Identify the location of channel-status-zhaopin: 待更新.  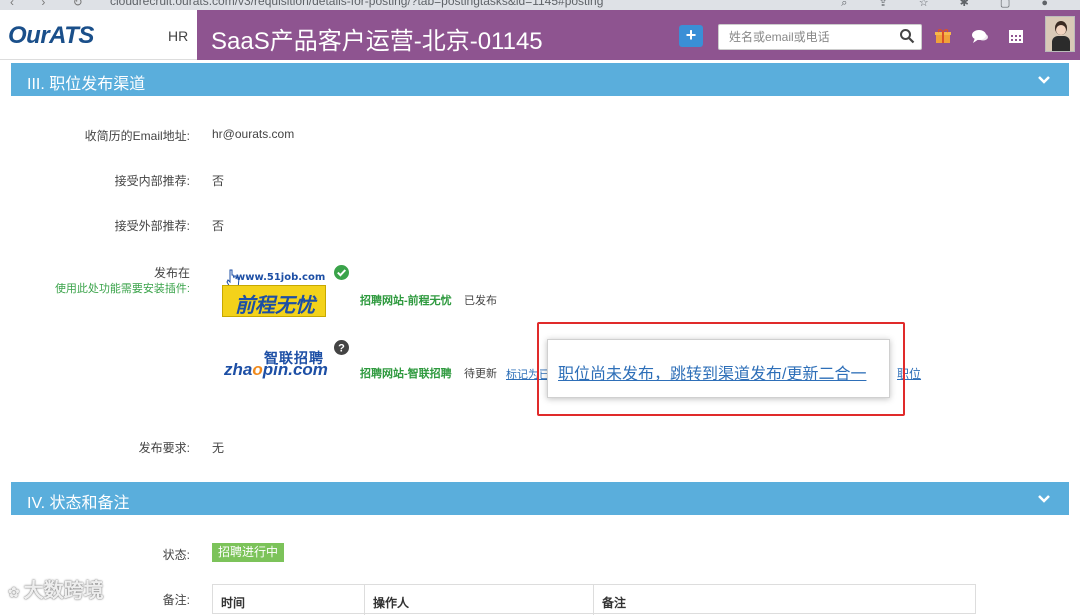
(480, 374).